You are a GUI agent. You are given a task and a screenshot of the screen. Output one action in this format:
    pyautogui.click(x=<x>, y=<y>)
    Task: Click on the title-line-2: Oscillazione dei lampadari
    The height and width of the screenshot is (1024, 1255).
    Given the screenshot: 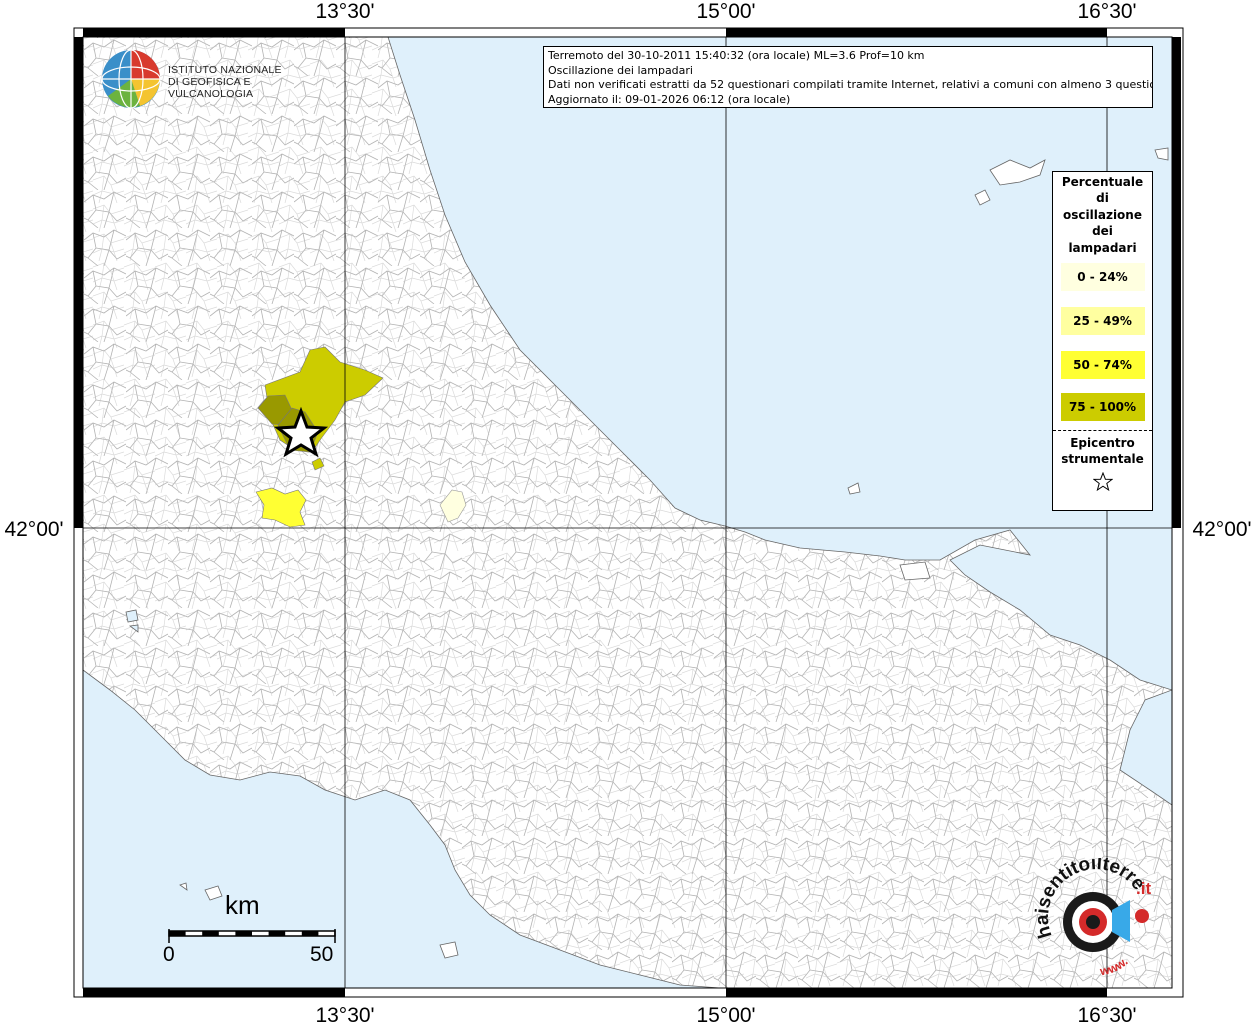 What is the action you would take?
    pyautogui.click(x=620, y=70)
    